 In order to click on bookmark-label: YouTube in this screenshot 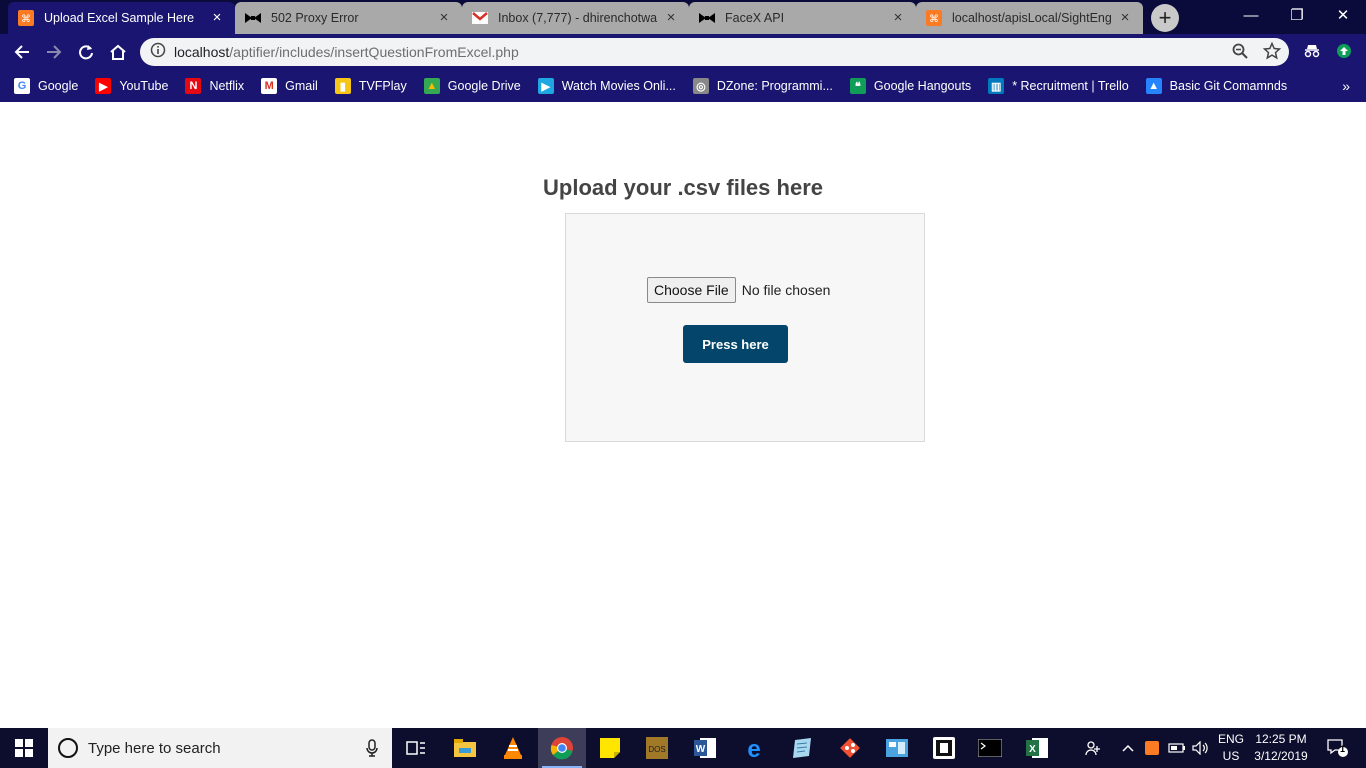, I will do `click(144, 86)`.